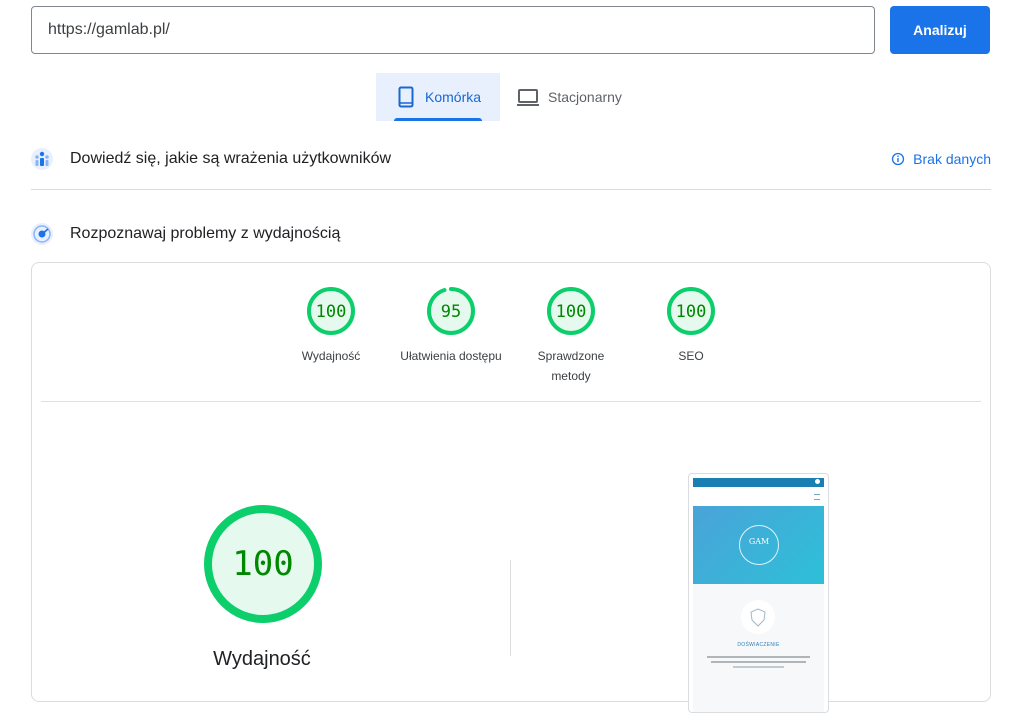 This screenshot has width=1023, height=713. Describe the element at coordinates (898, 159) in the screenshot. I see `info-icon` at that location.